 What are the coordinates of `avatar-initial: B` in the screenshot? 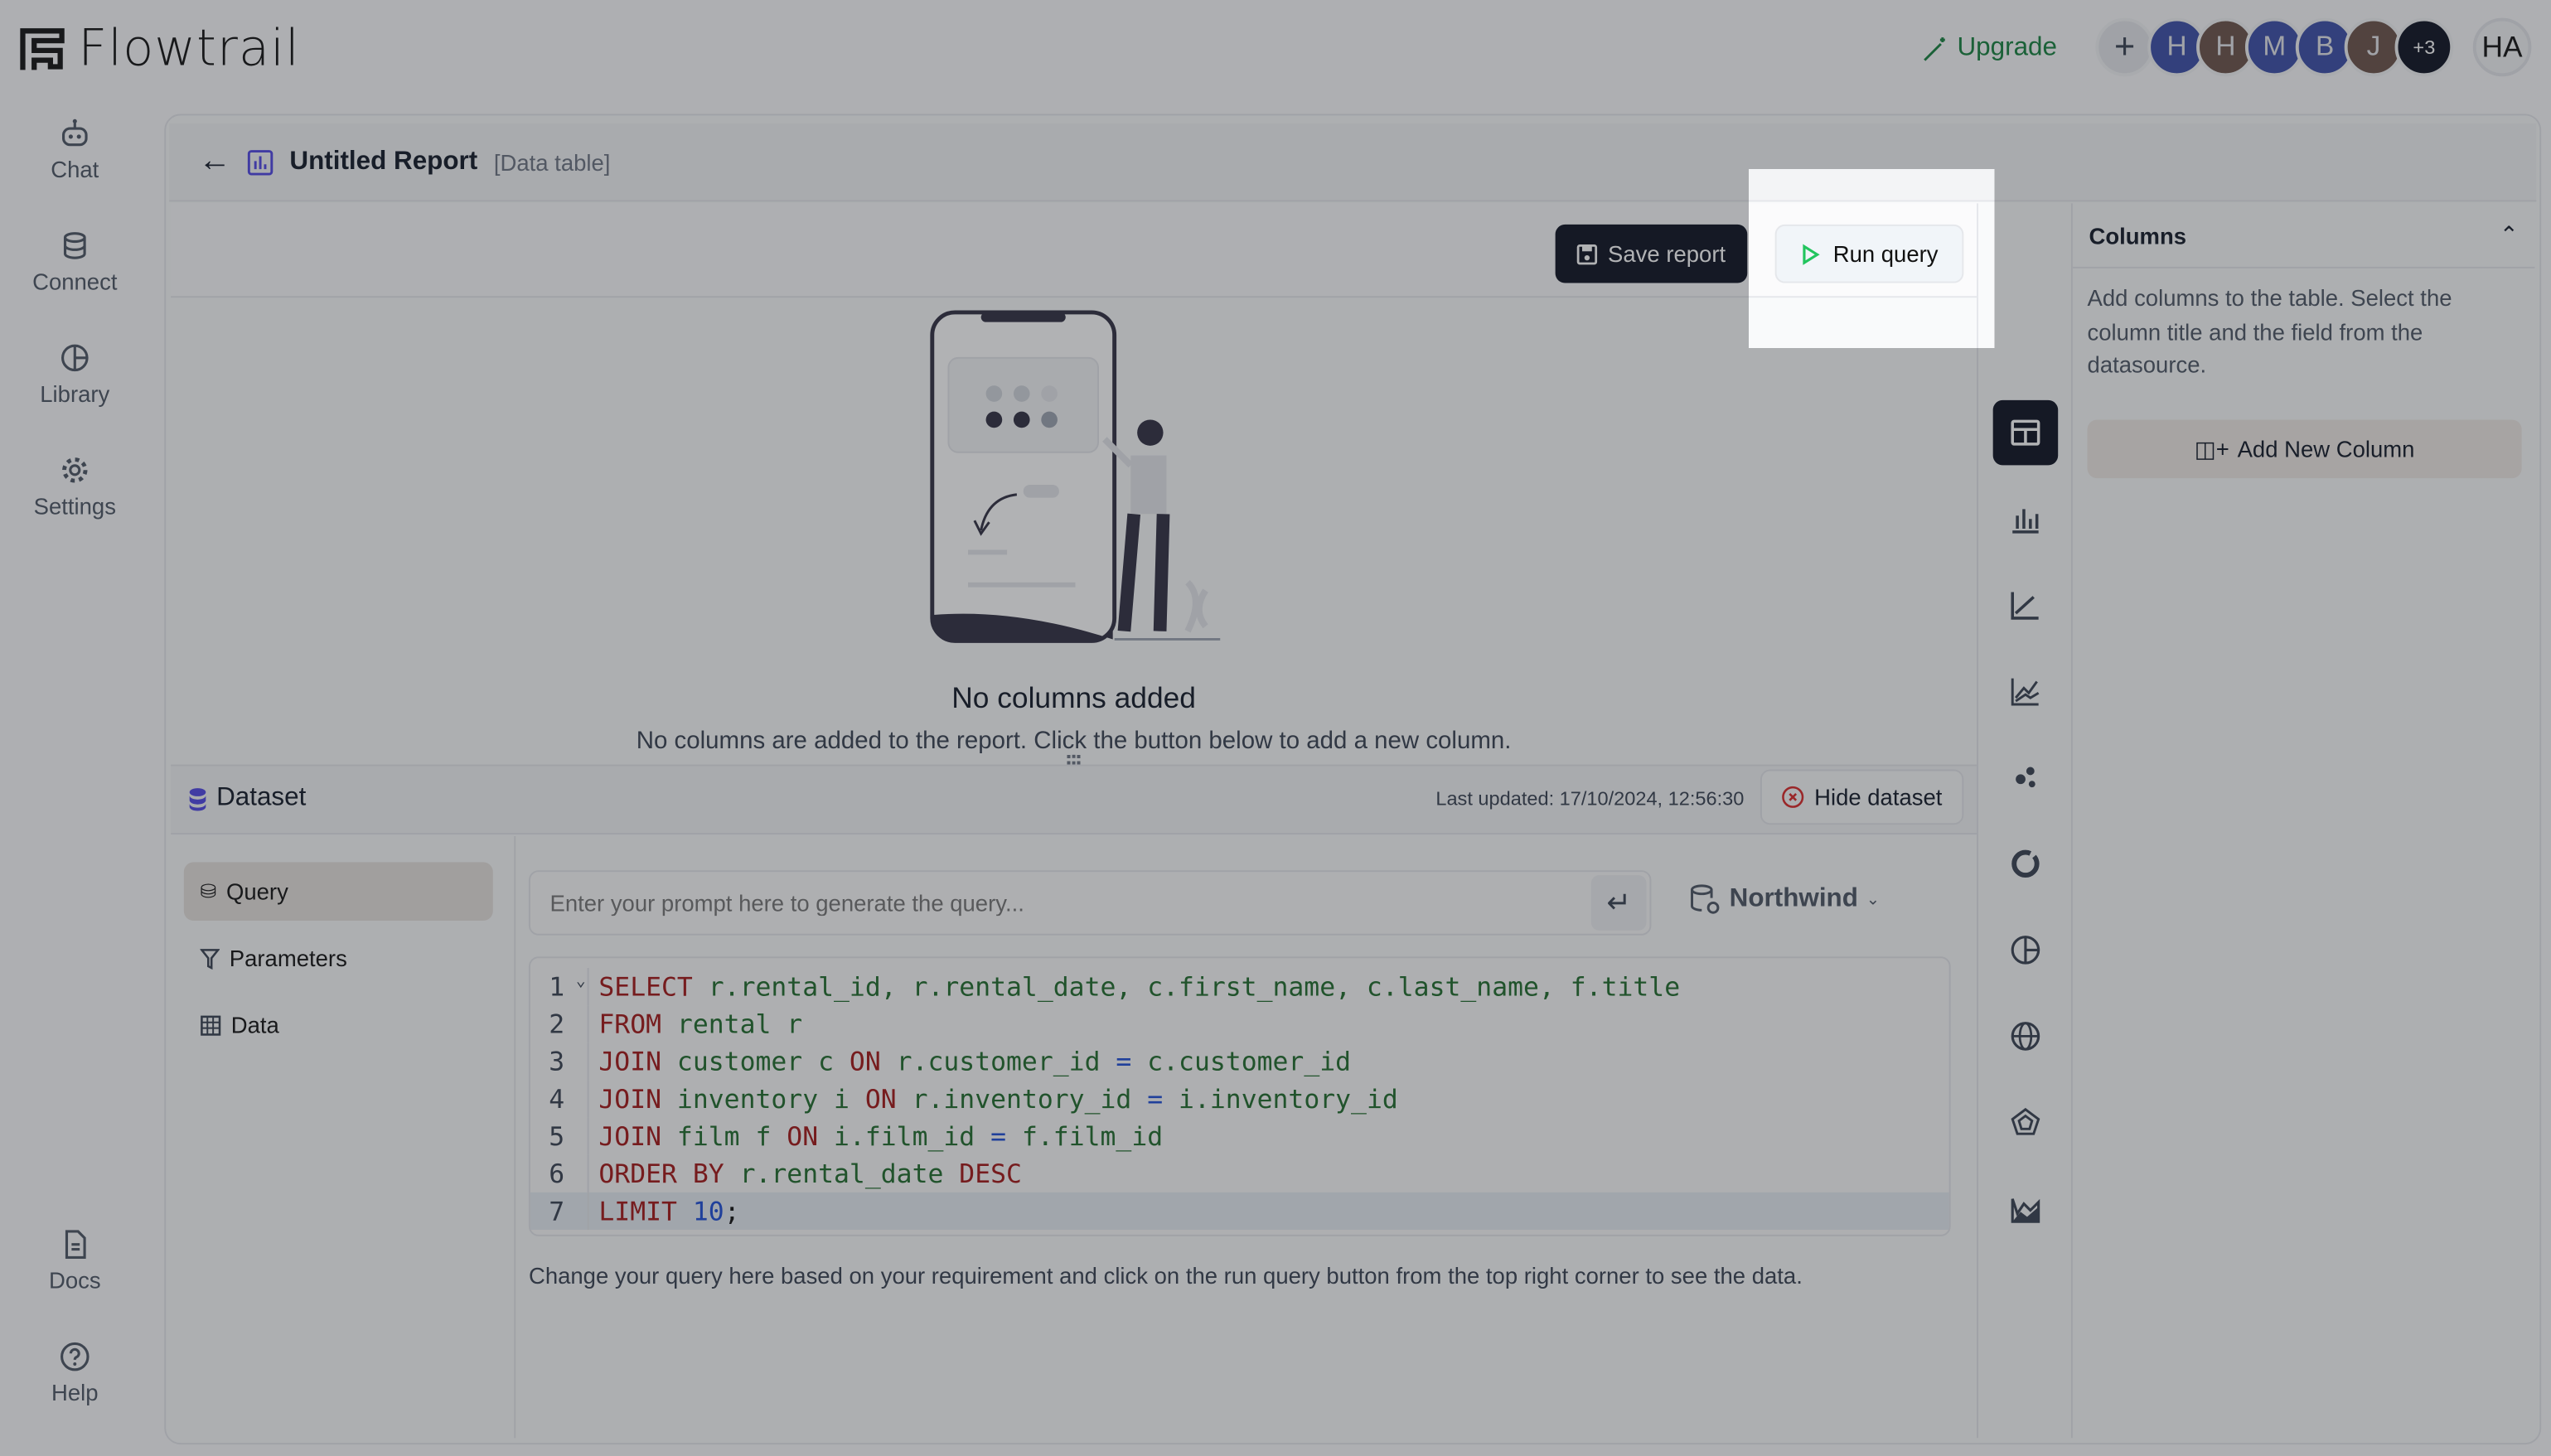 It's located at (2325, 46).